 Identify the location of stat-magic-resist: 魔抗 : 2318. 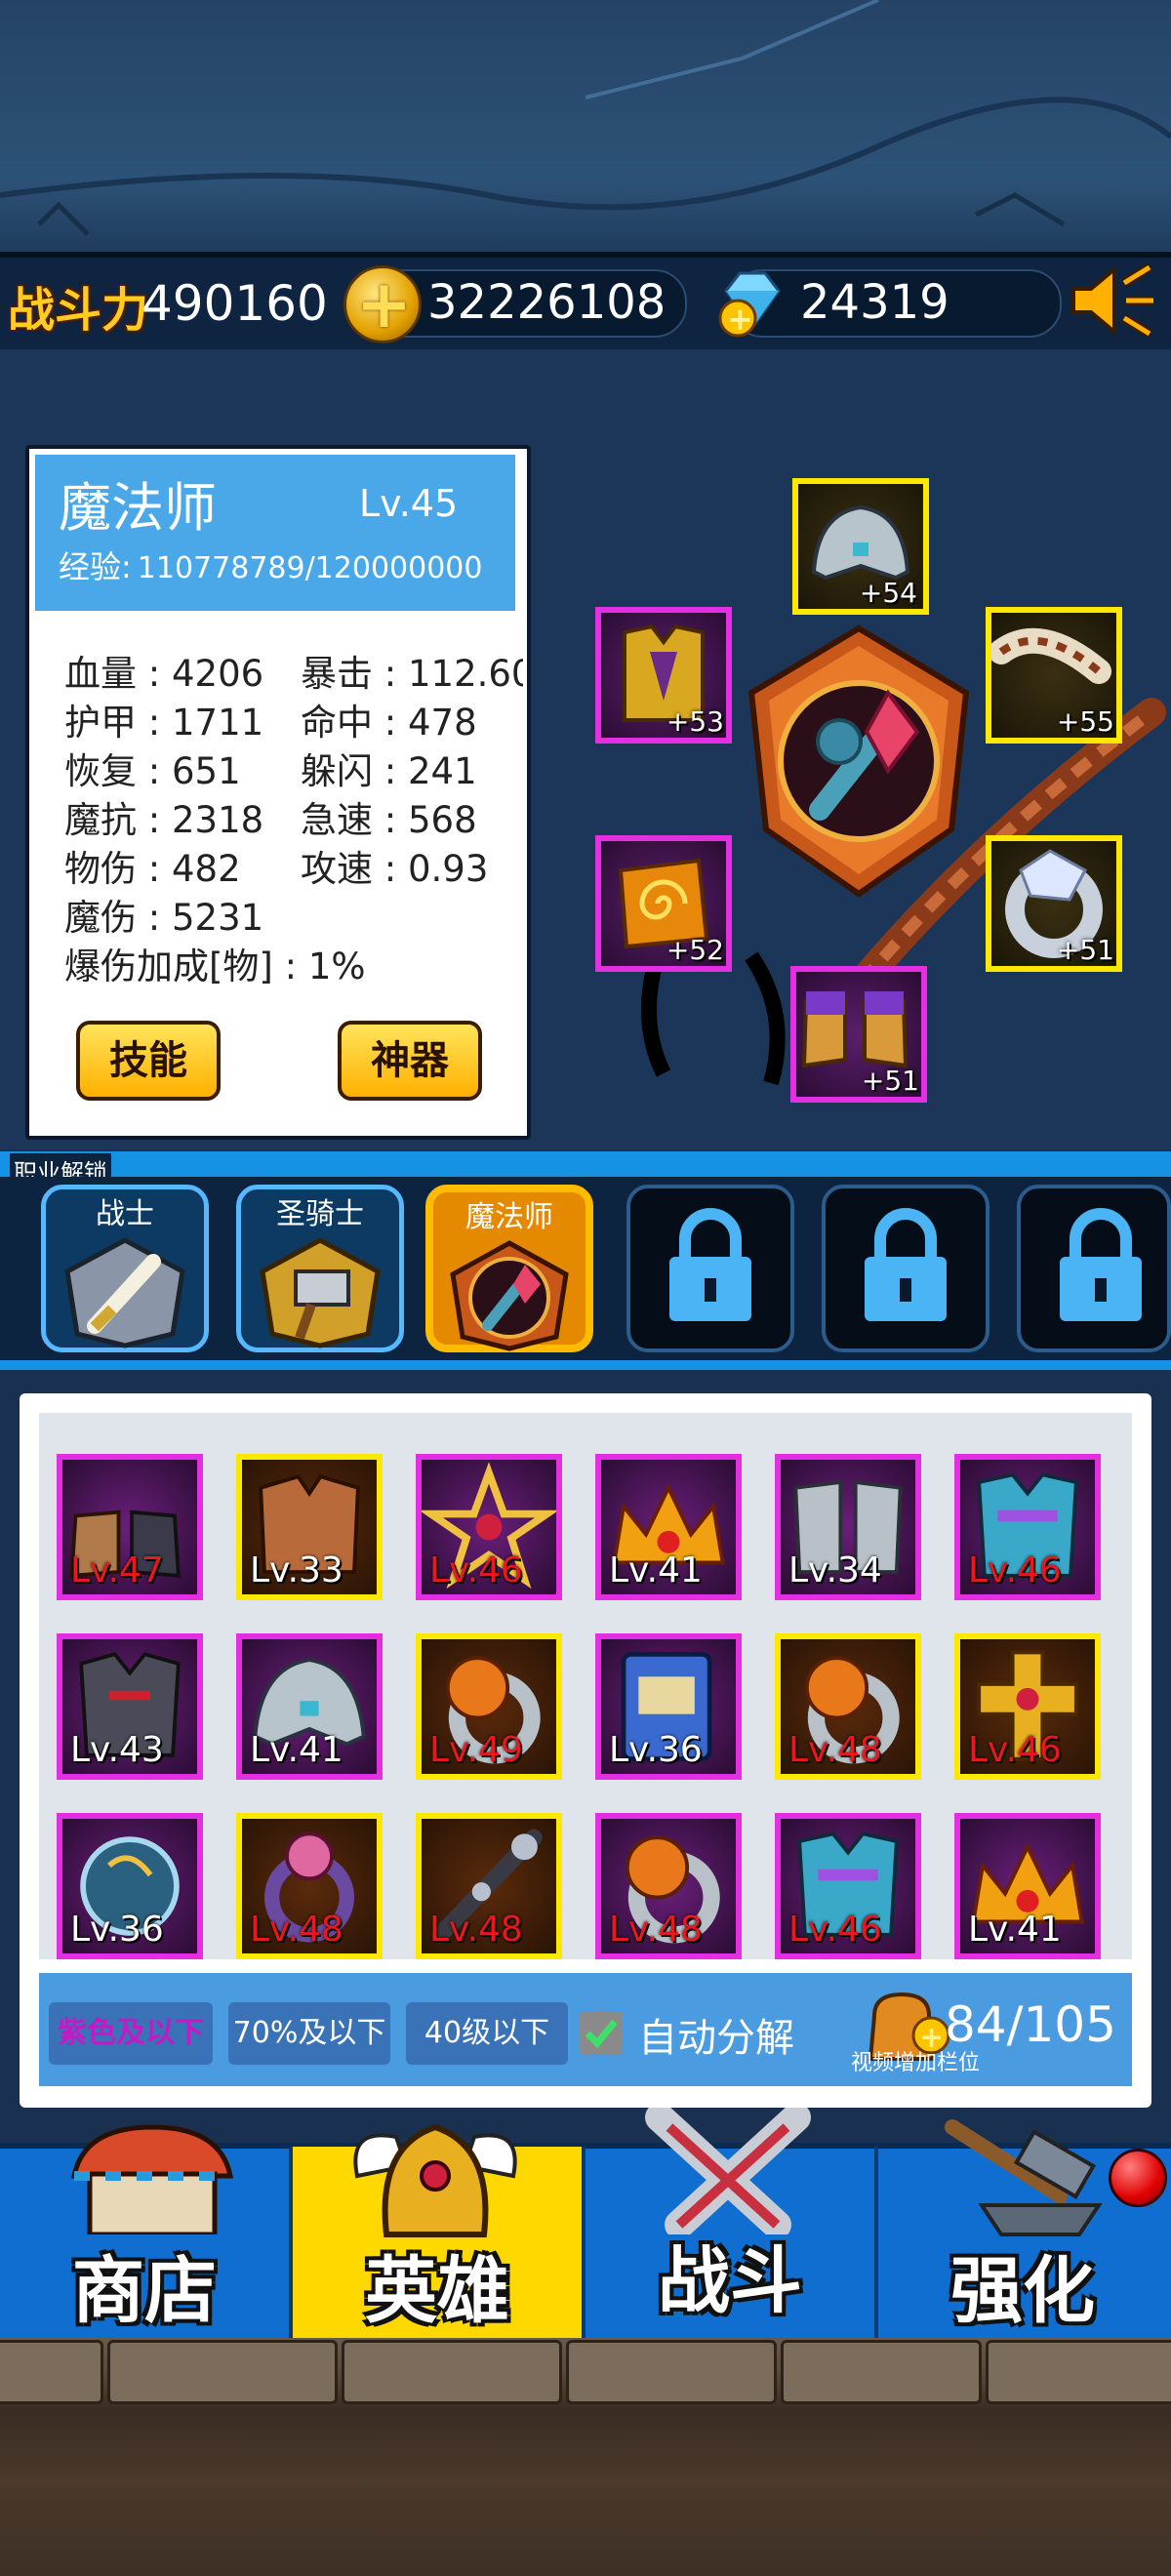
(164, 820).